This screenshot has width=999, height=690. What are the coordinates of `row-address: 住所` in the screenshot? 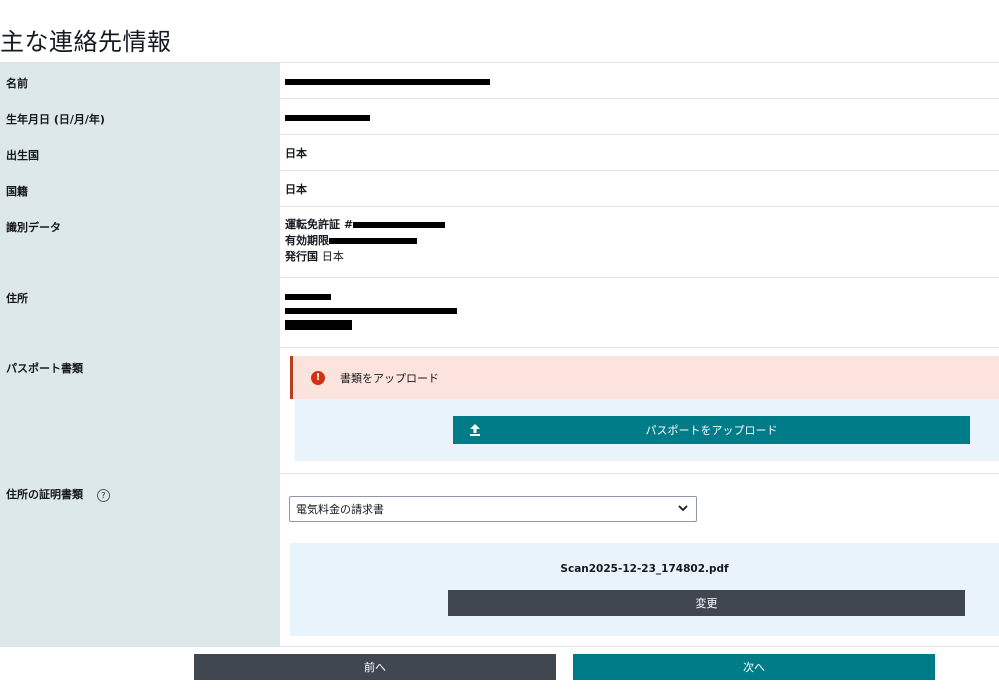 It's located at (499, 312).